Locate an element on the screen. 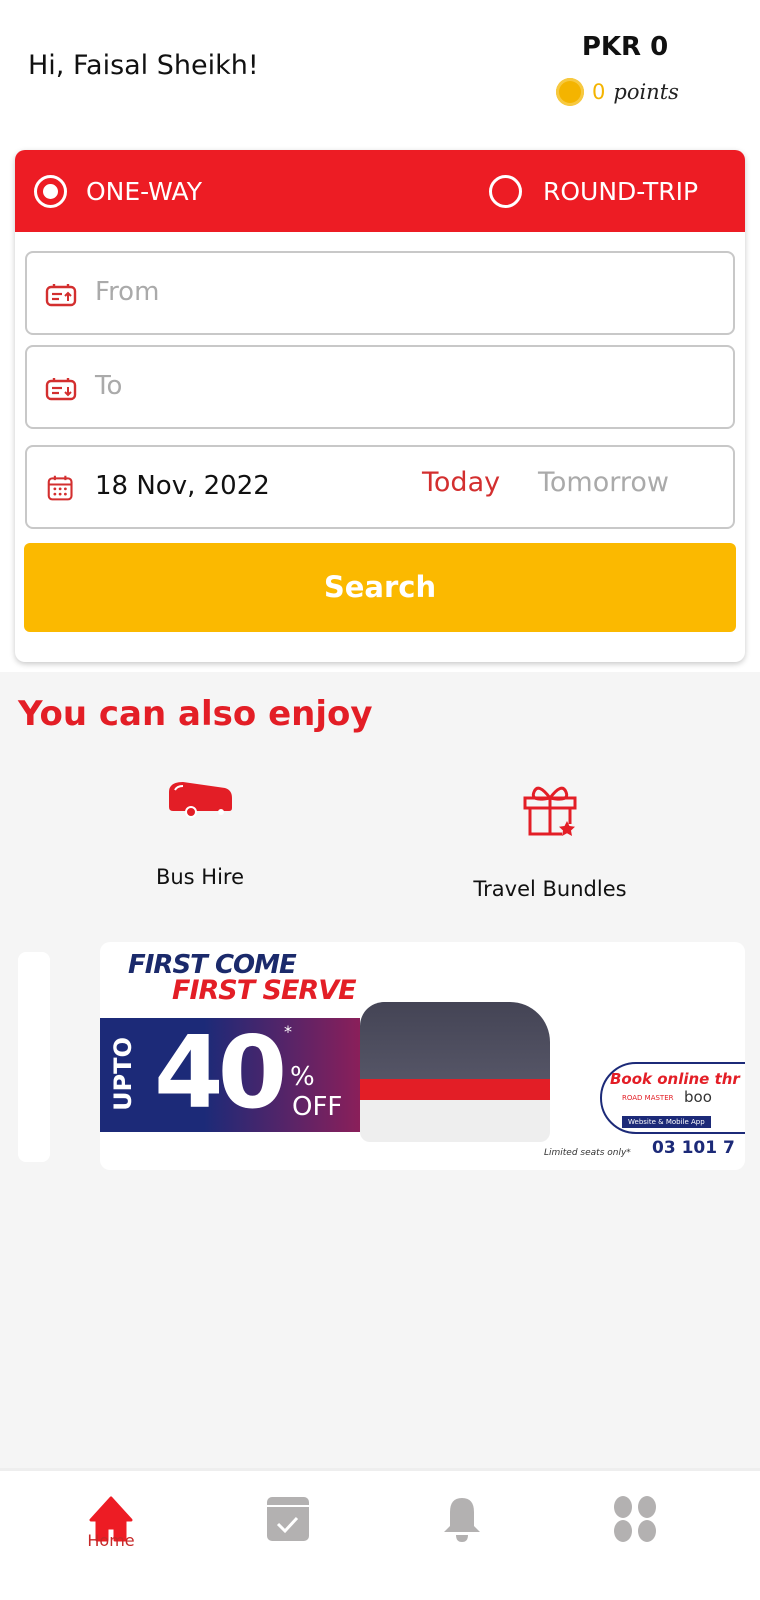  date-value: 18 Nov, 2022 is located at coordinates (182, 486).